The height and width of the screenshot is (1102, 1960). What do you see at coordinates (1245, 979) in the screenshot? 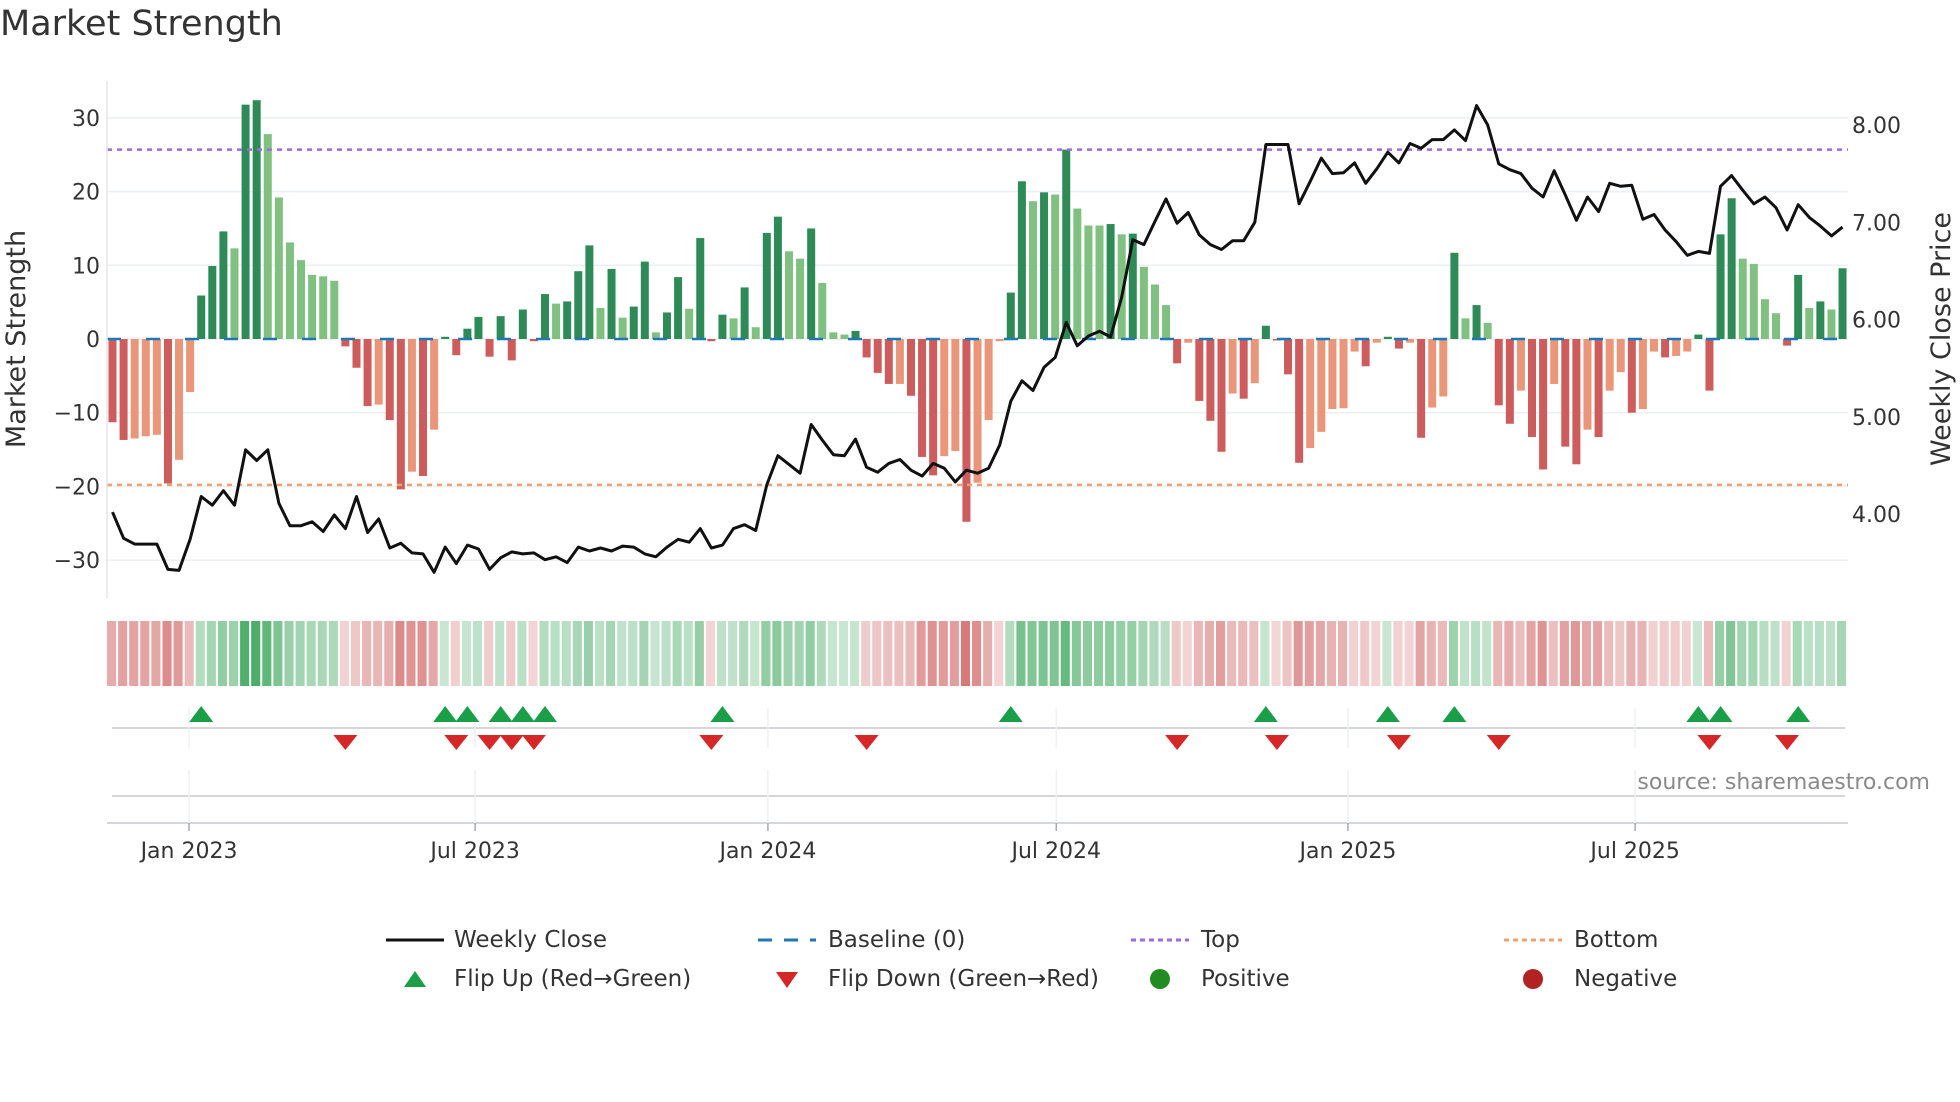
I see `legend-label: Positive` at bounding box center [1245, 979].